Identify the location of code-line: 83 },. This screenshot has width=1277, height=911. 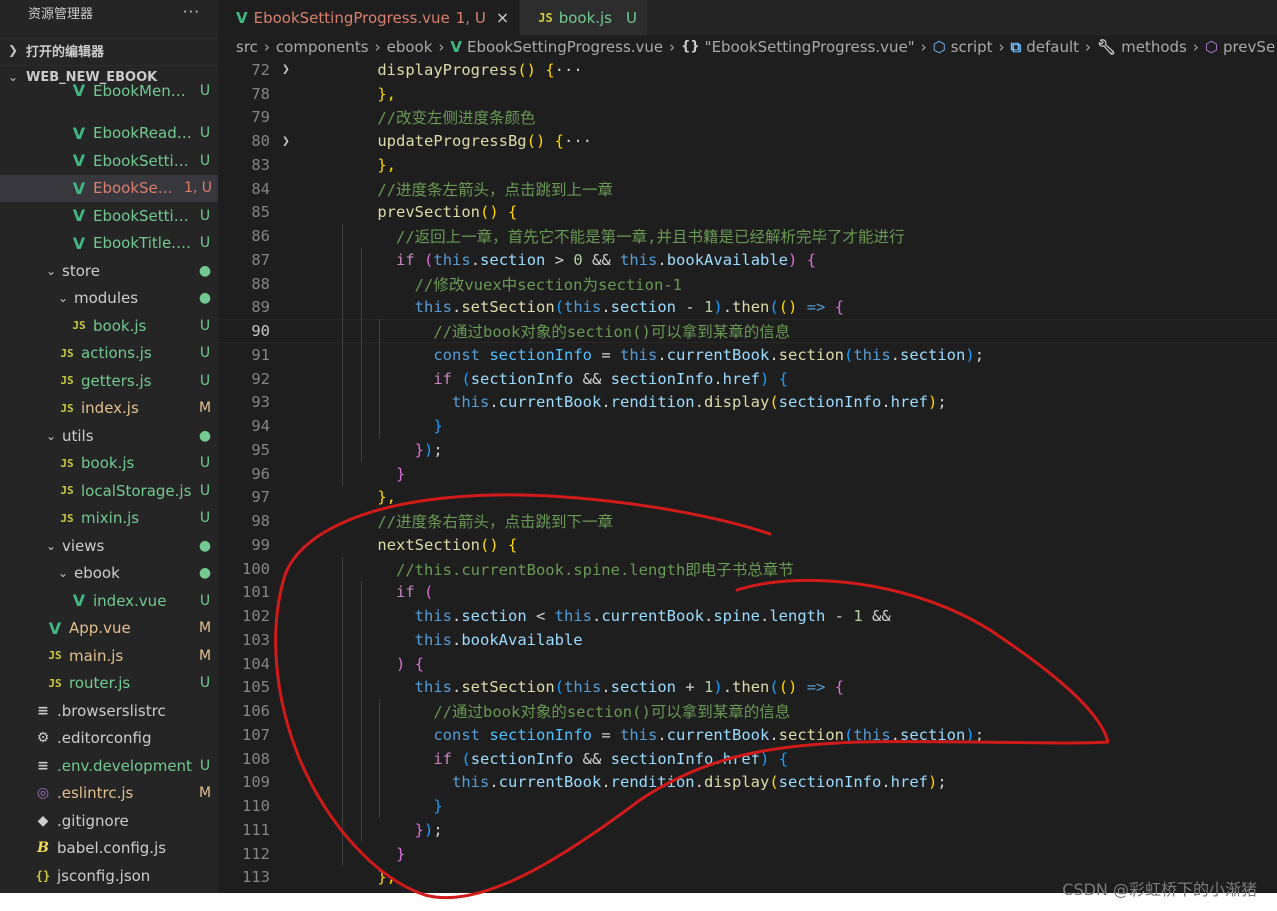
(747, 165).